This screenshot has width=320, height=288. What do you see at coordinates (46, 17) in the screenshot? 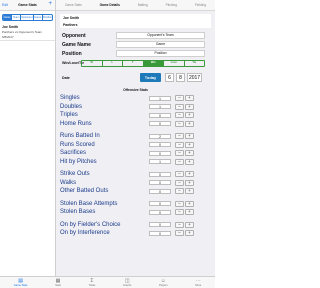
I see `filter-position: Position` at bounding box center [46, 17].